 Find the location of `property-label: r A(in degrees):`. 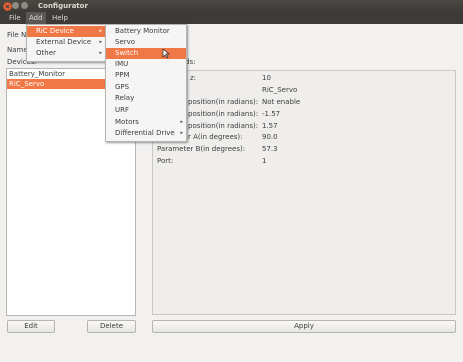

property-label: r A(in degrees): is located at coordinates (215, 137).